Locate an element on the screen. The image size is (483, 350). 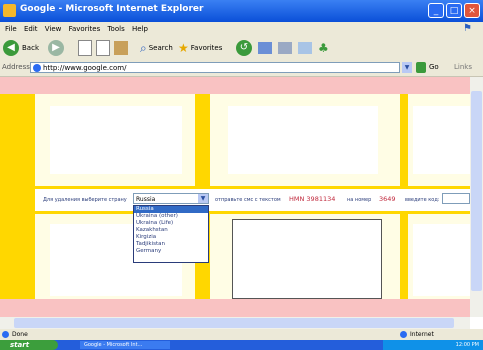
page-icon is located at coordinates (37, 68).